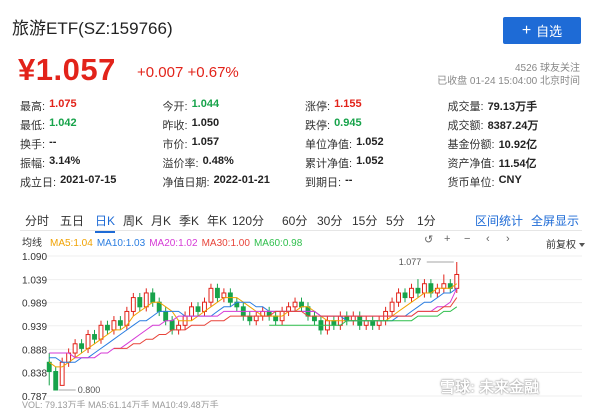  I want to click on stat-label: 累计净值:, so click(329, 163).